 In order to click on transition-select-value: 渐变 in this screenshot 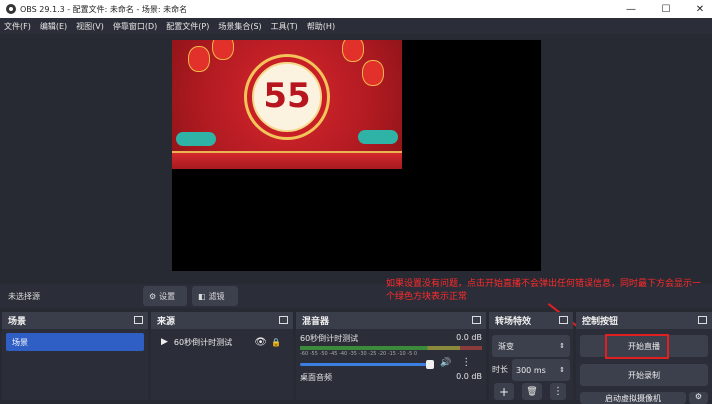, I will do `click(506, 346)`.